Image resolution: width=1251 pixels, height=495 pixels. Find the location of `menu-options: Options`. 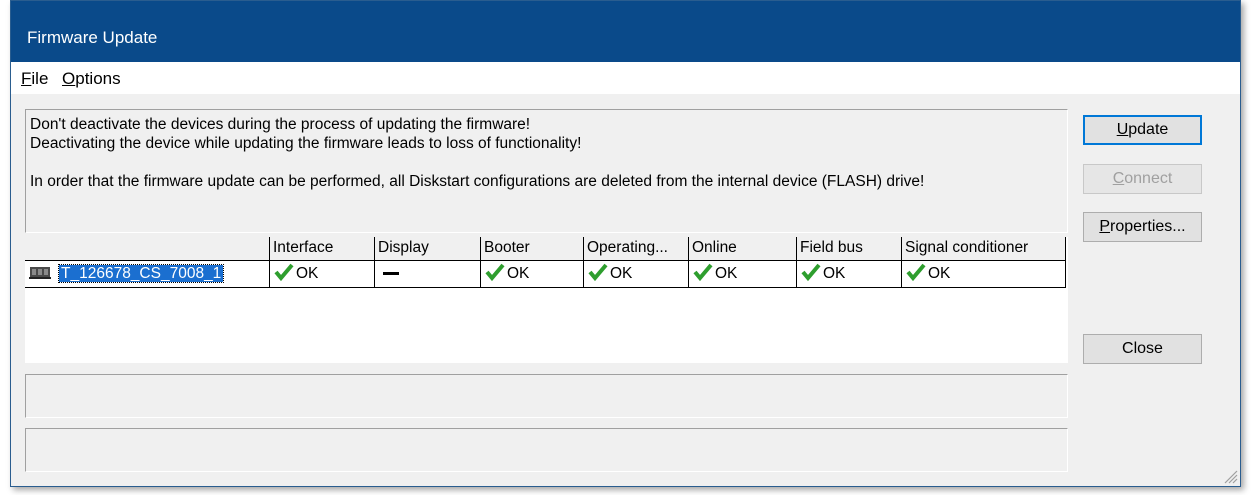

menu-options: Options is located at coordinates (91, 79).